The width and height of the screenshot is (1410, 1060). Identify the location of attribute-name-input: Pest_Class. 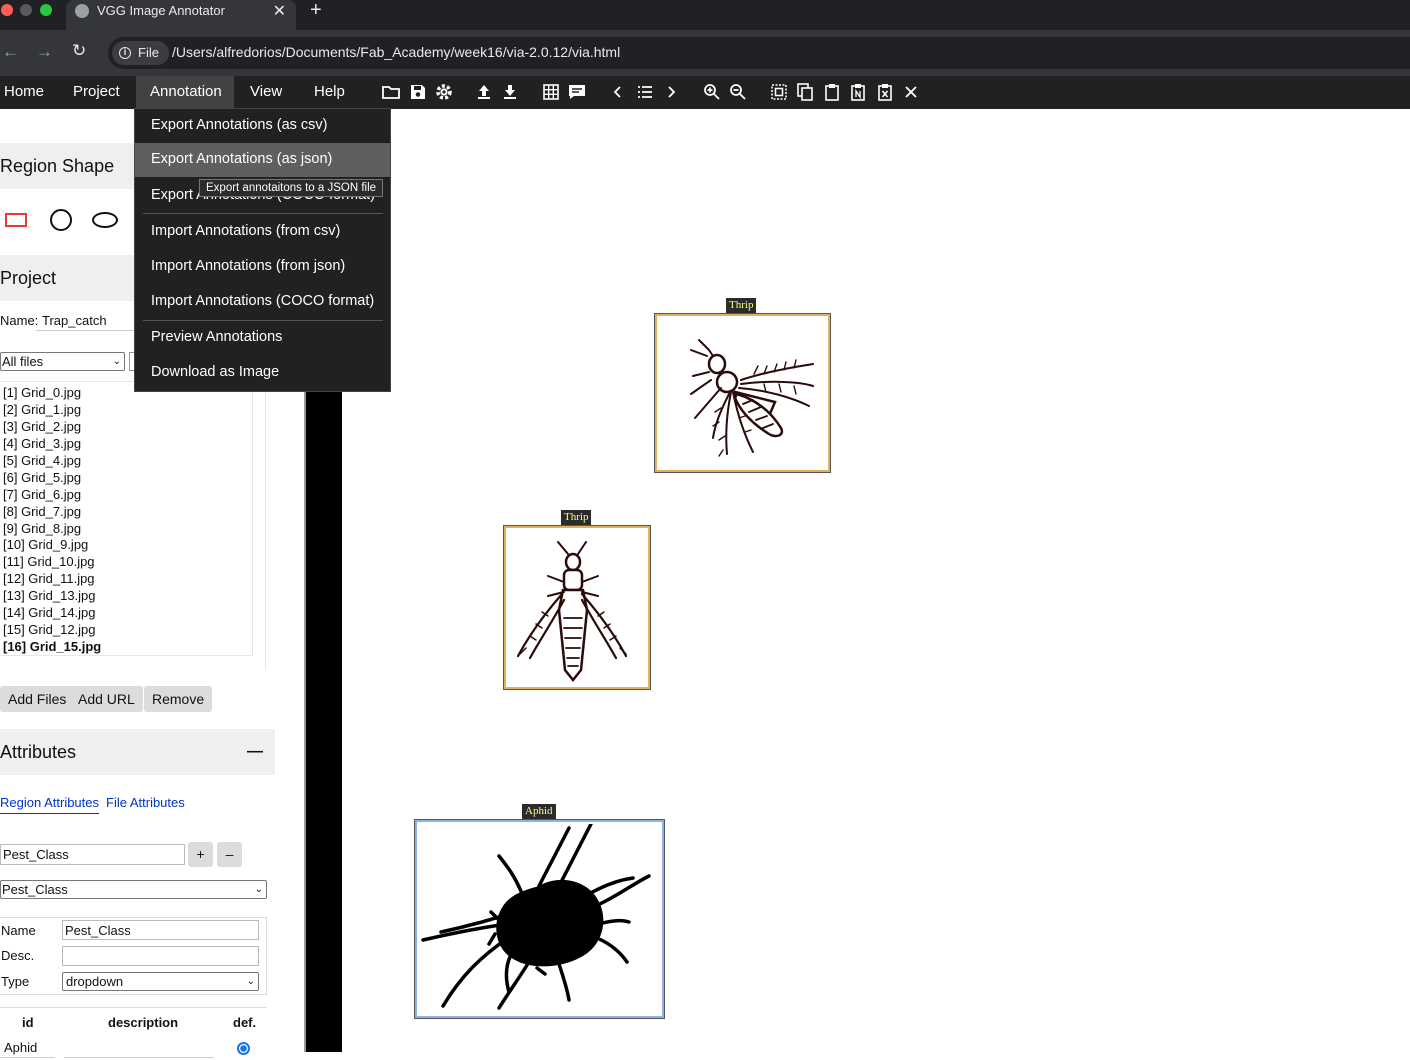
(160, 930).